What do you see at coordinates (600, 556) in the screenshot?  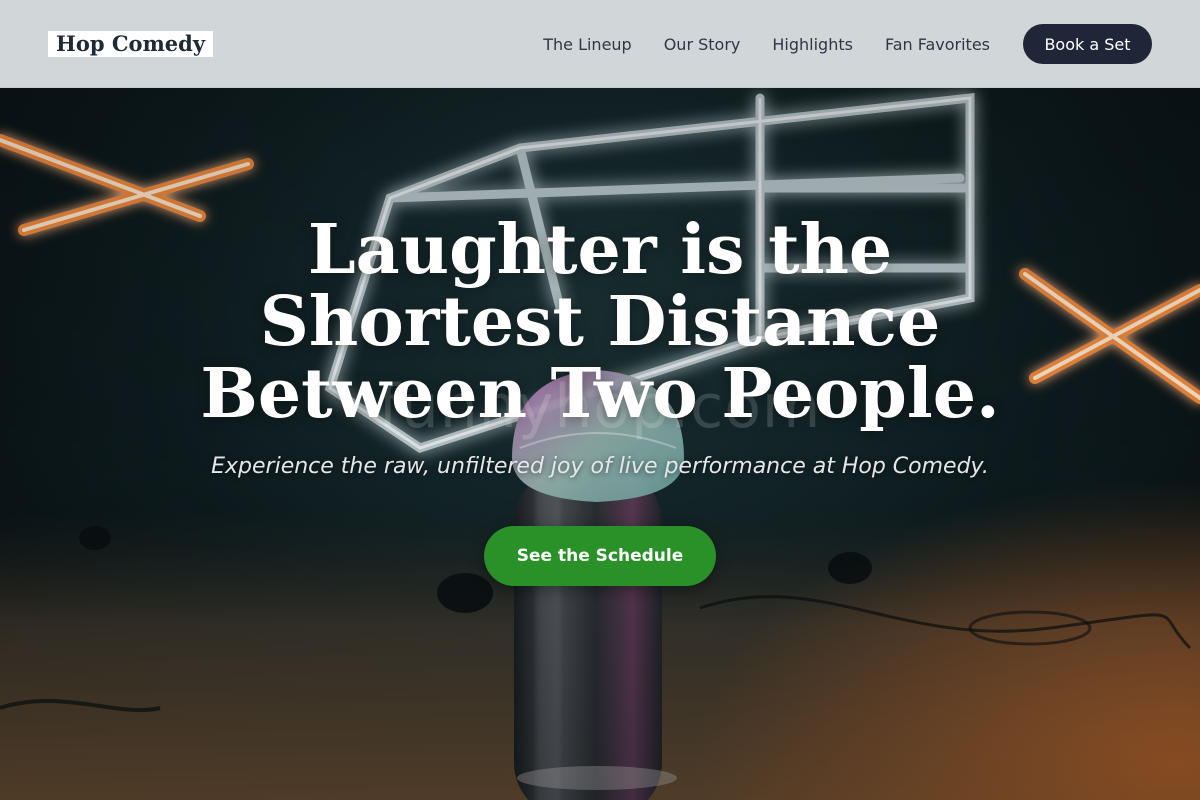 I see `see-schedule-button: See the Schedule` at bounding box center [600, 556].